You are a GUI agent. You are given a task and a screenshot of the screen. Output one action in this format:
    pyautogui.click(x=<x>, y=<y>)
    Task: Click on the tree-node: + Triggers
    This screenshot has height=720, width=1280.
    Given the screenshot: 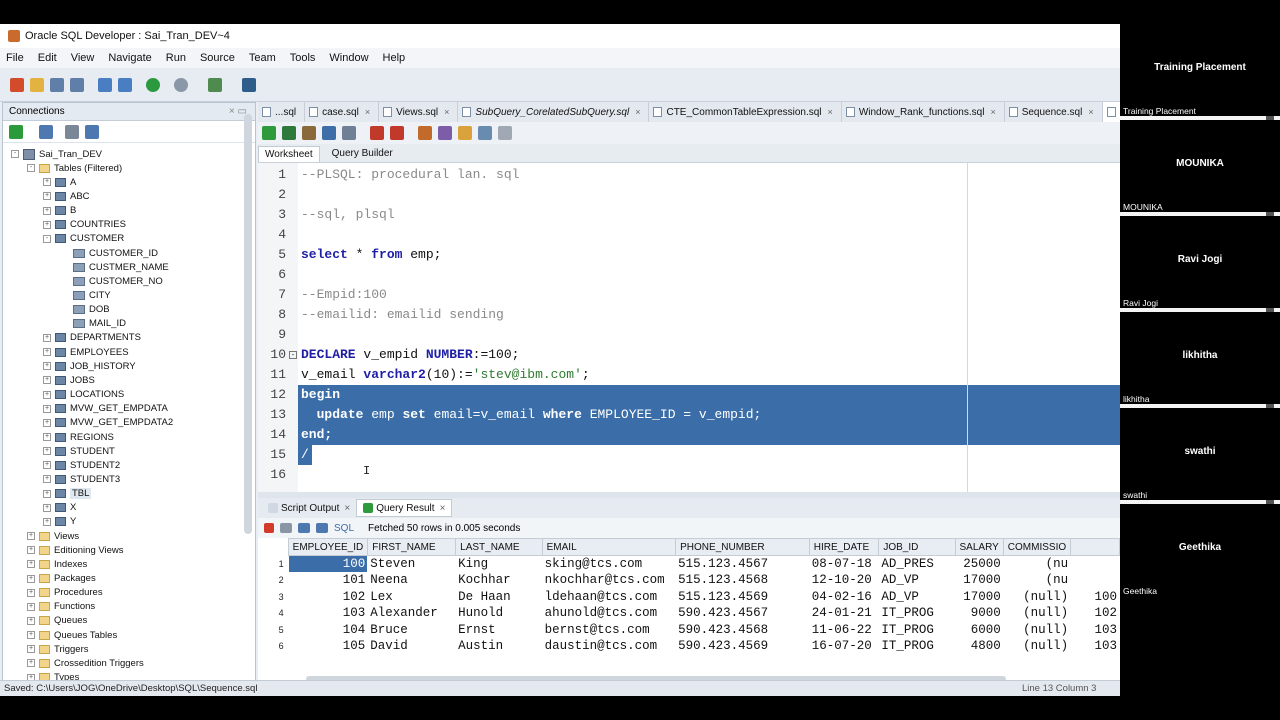 What is the action you would take?
    pyautogui.click(x=58, y=649)
    